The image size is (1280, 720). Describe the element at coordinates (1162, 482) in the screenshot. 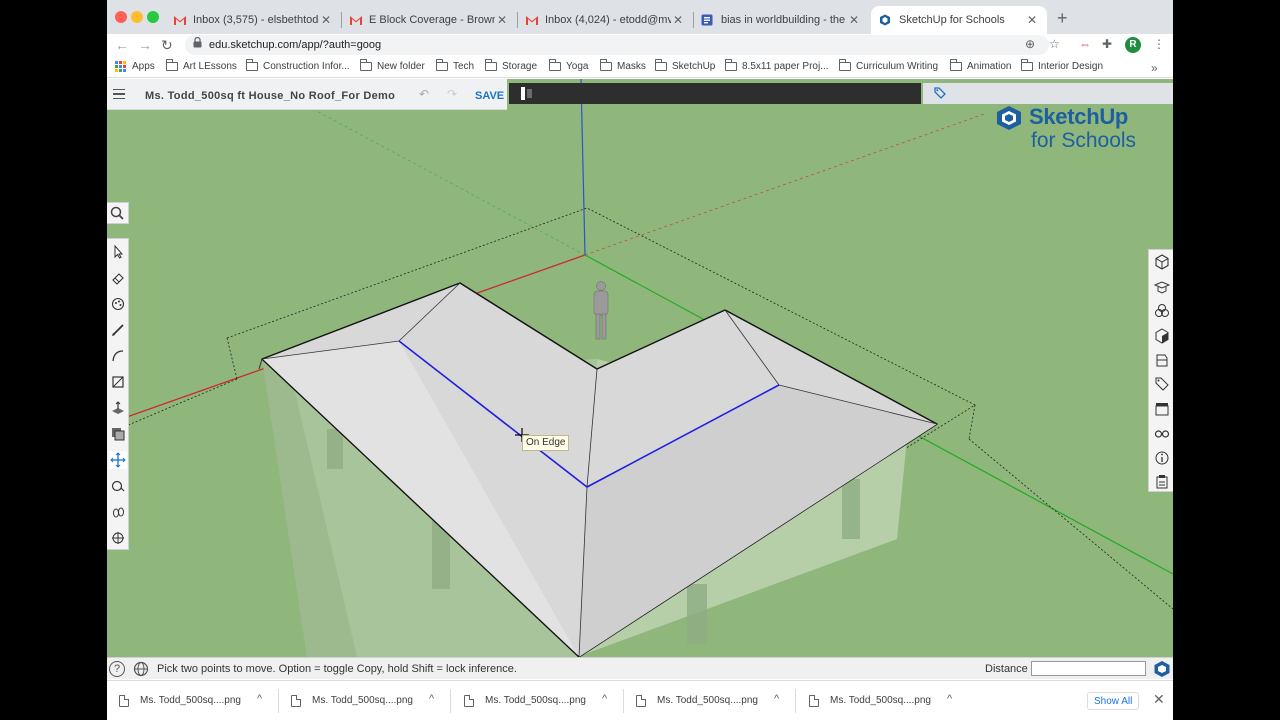

I see `export-icon` at that location.